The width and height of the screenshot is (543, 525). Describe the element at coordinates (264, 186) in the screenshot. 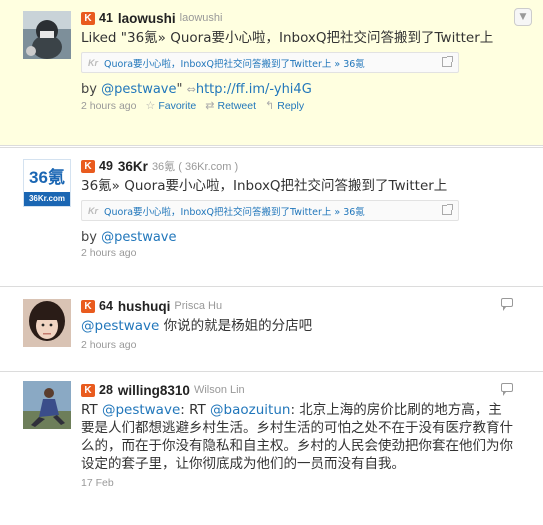

I see `tweet-text: 36氪» Quora要小心啦，InboxQ把社交问答搬到了Twitter上` at that location.